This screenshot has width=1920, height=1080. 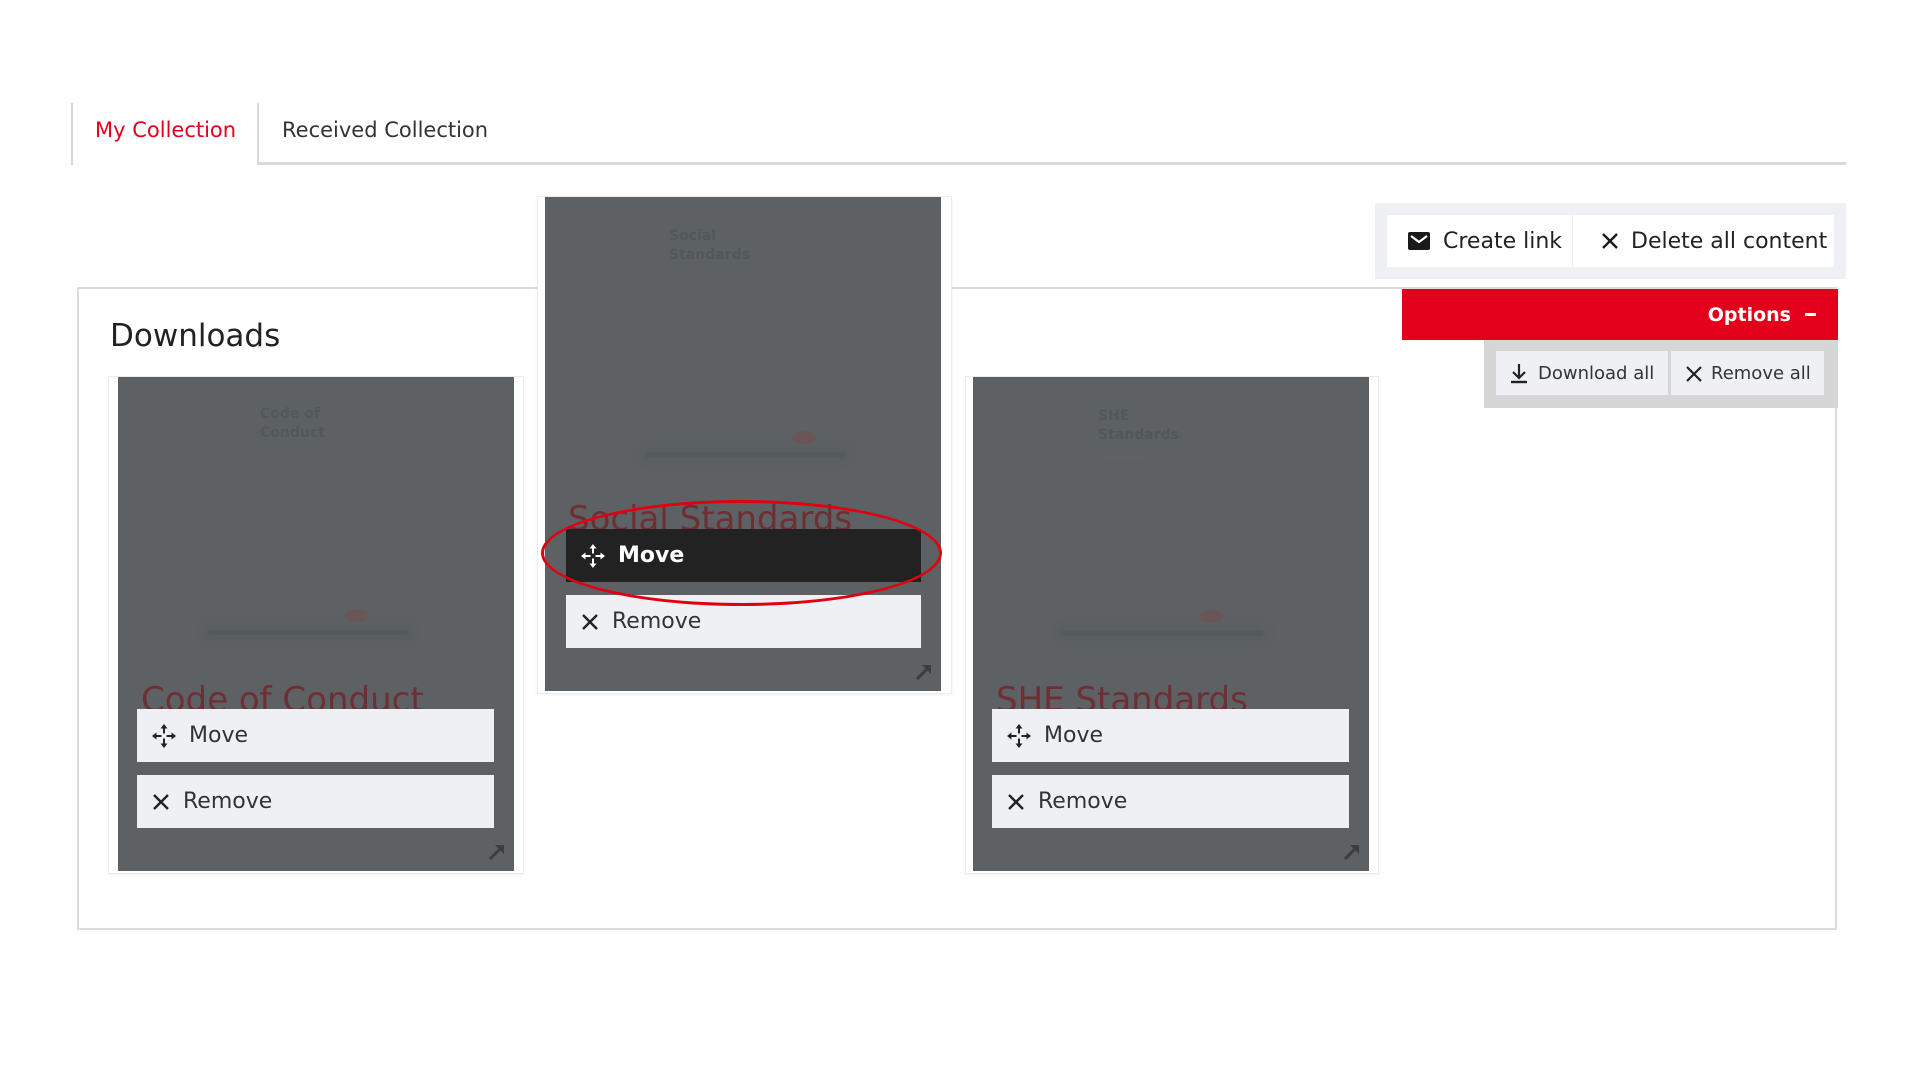 I want to click on tab-received-collection: Received Collection, so click(x=385, y=130).